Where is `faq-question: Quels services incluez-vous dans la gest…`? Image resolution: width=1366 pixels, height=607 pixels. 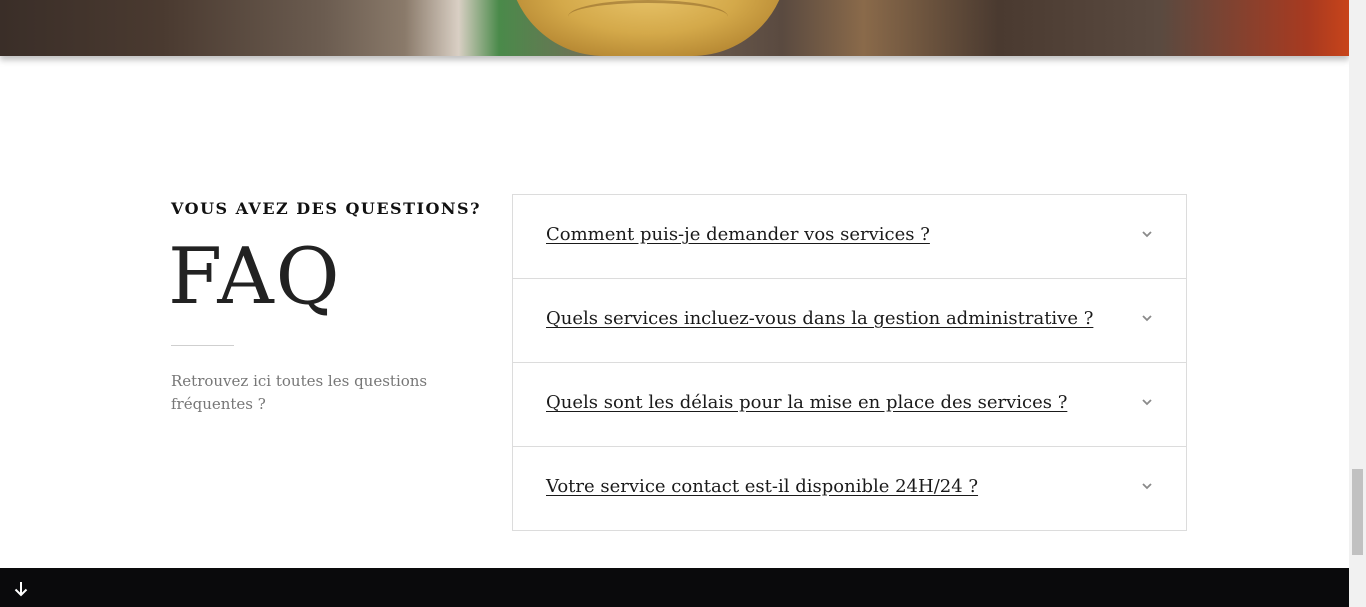 faq-question: Quels services incluez-vous dans la gest… is located at coordinates (819, 318).